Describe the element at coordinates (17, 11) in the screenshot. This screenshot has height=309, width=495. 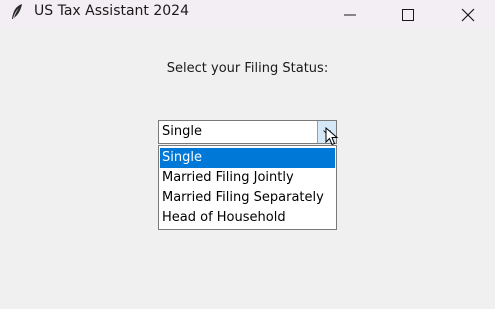
I see `feather-icon` at that location.